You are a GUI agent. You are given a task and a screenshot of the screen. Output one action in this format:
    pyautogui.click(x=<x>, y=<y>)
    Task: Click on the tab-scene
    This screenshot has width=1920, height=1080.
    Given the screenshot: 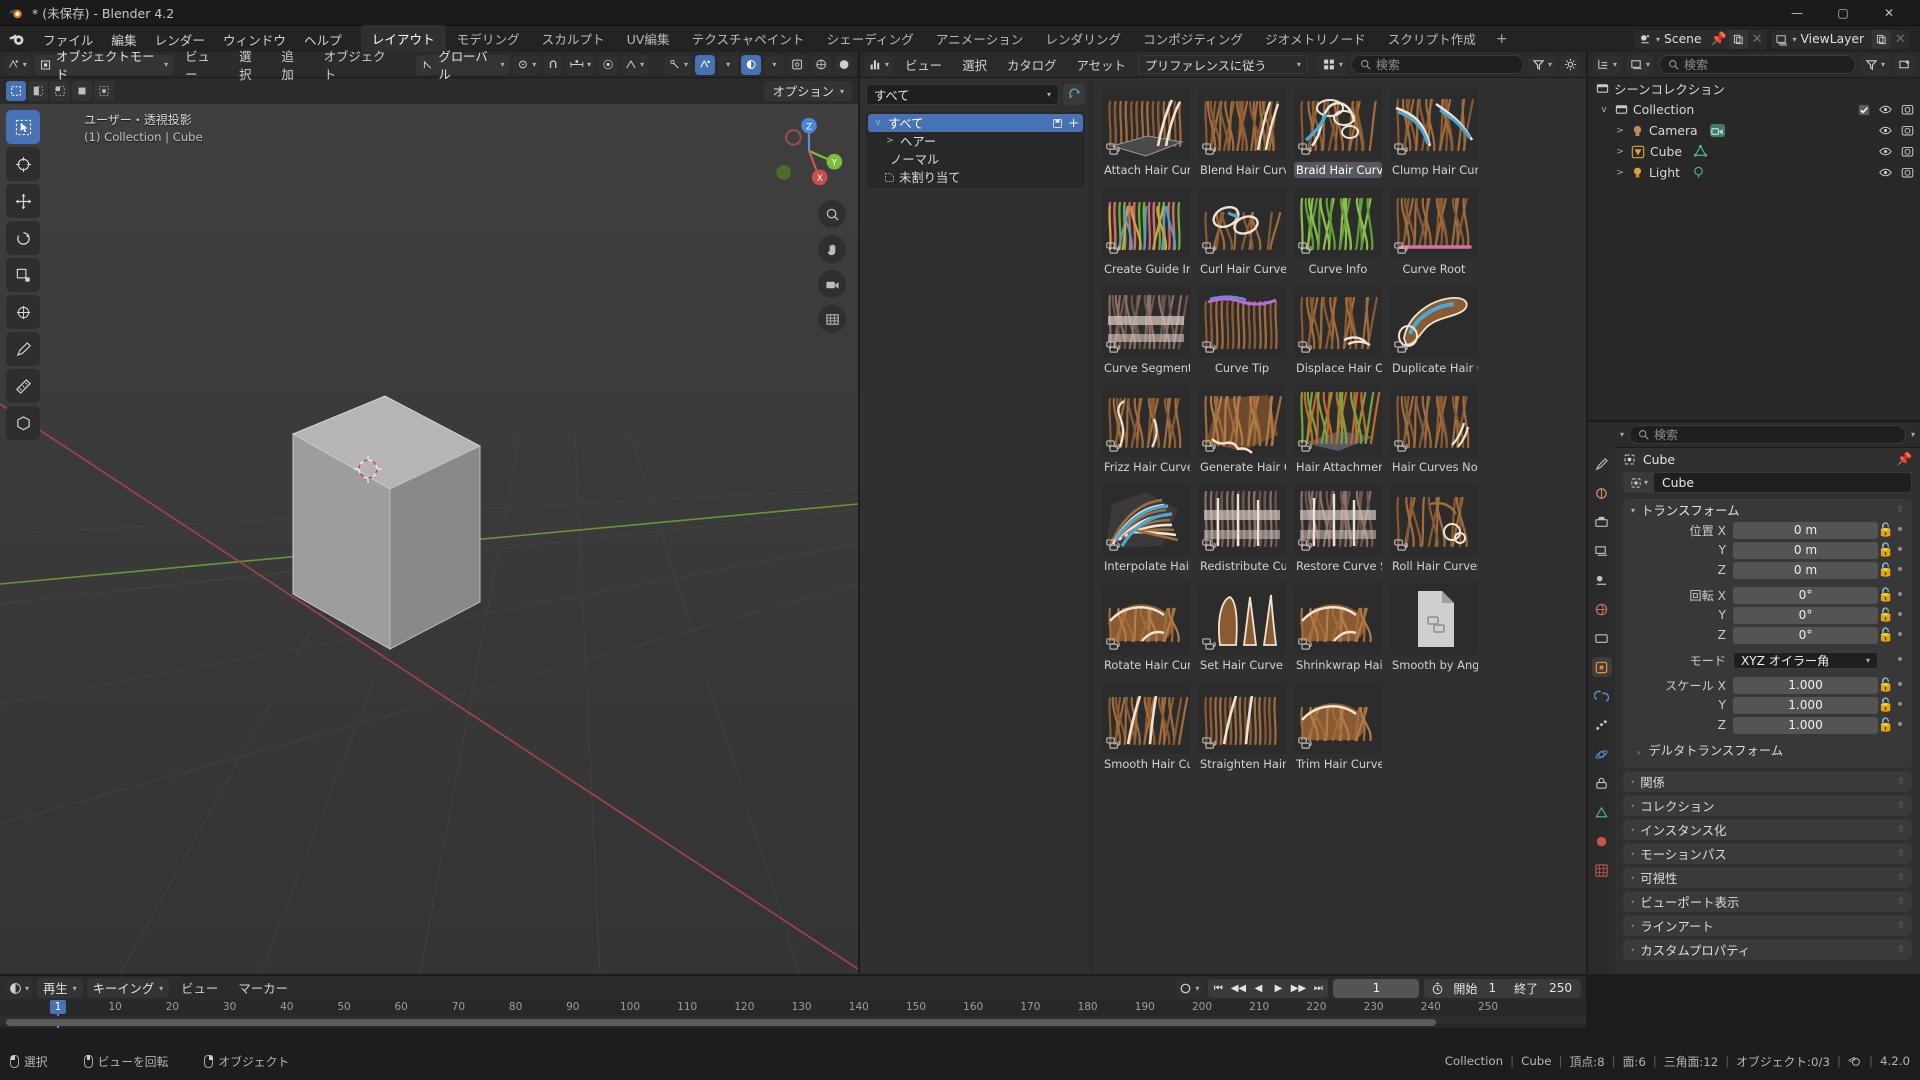 What is the action you would take?
    pyautogui.click(x=1602, y=580)
    